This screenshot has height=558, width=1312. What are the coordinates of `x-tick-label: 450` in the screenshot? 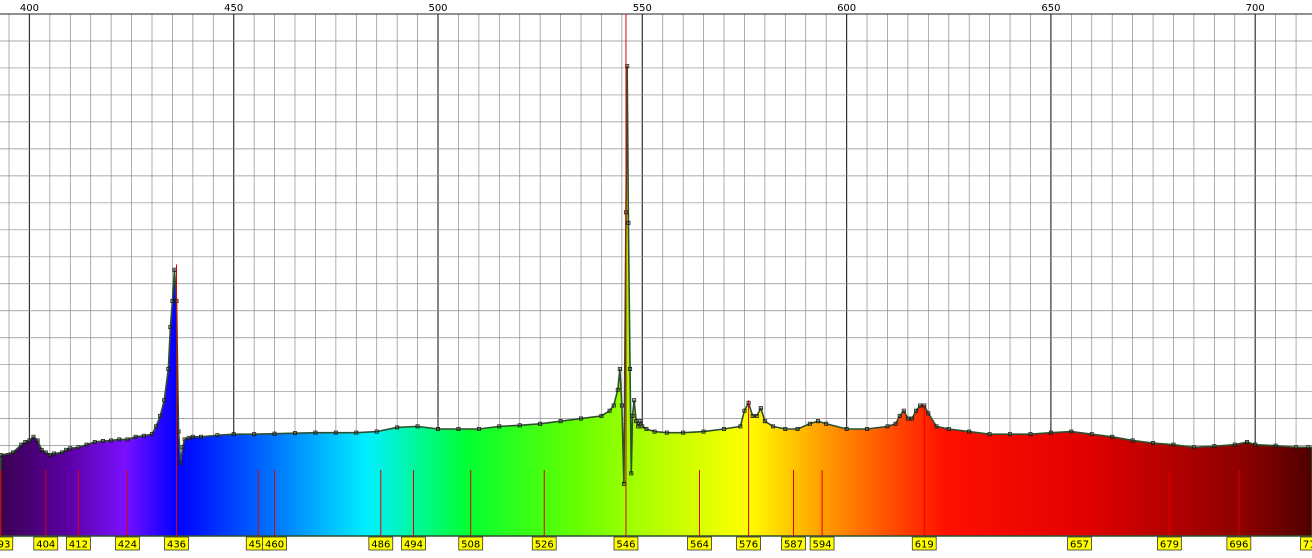 It's located at (233, 8).